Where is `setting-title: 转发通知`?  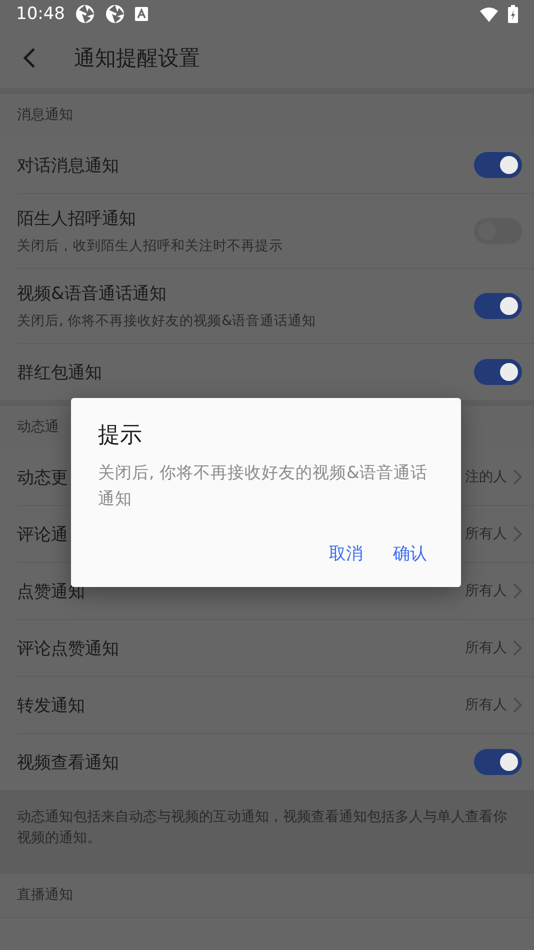
setting-title: 转发通知 is located at coordinates (51, 705).